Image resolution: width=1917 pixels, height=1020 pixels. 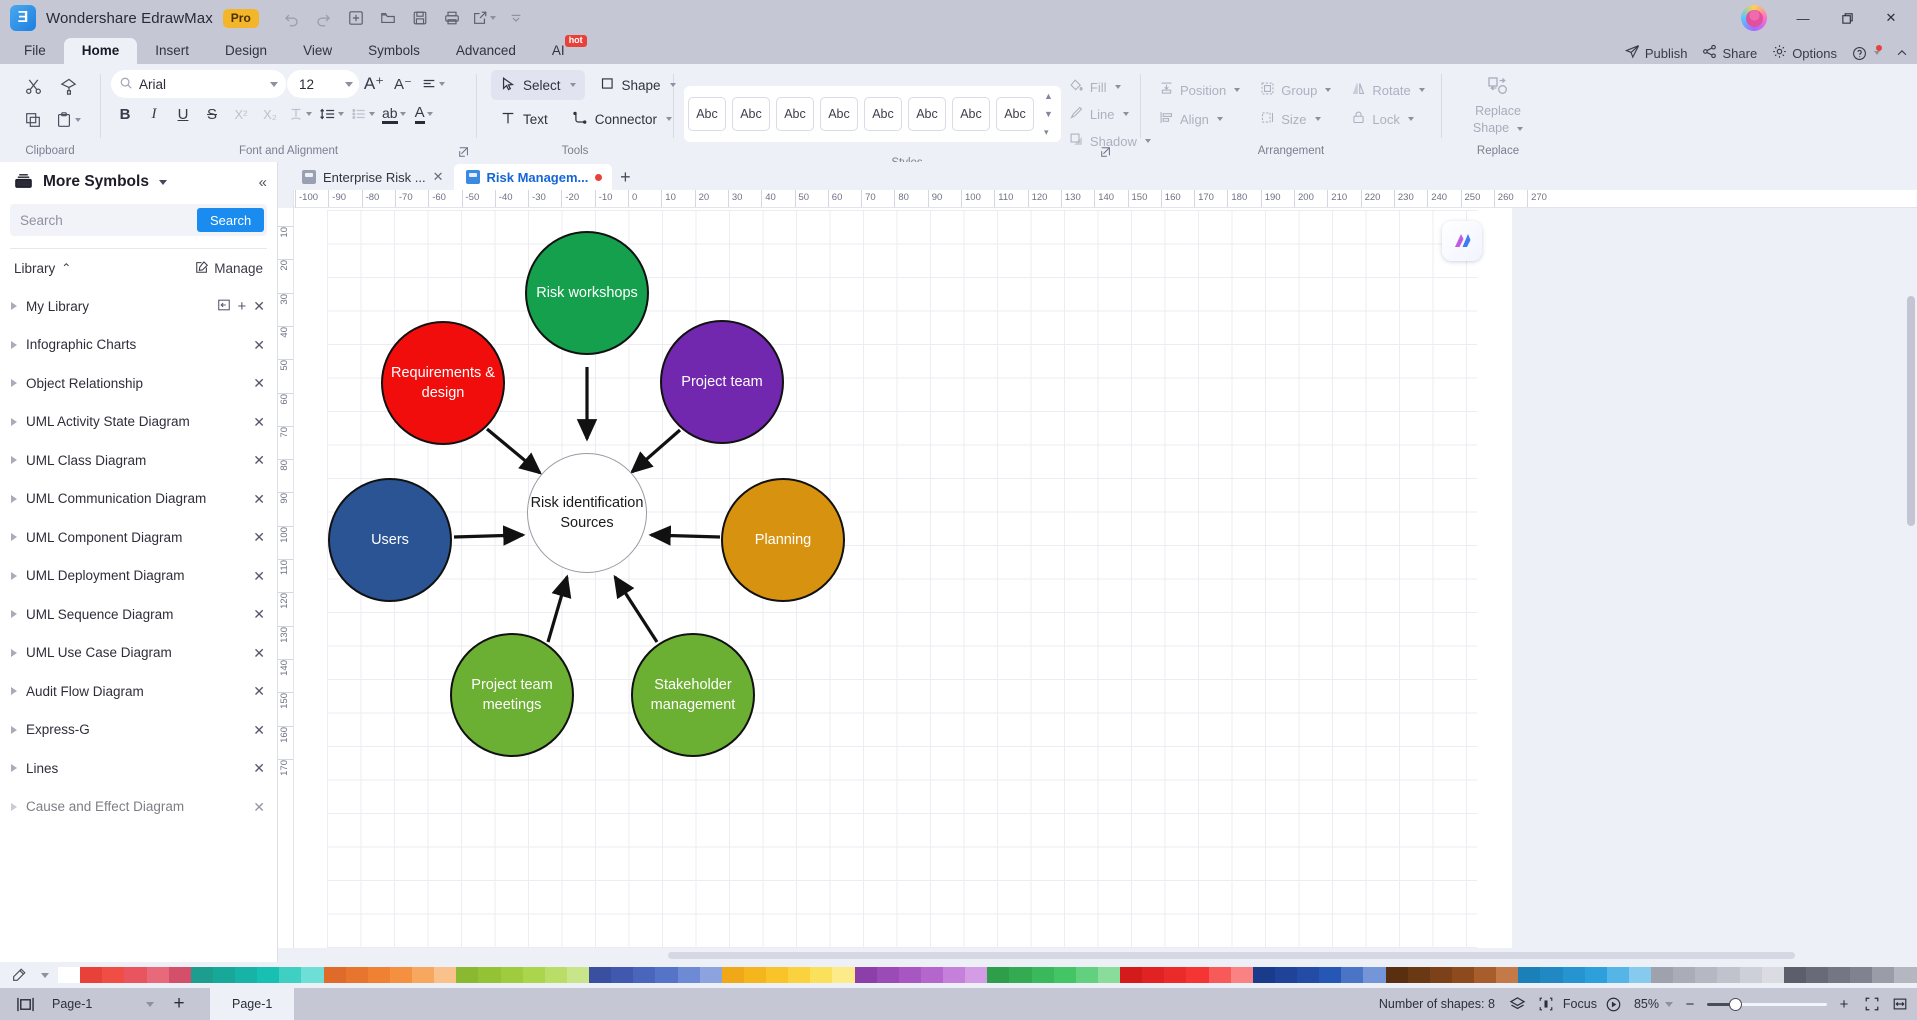 I want to click on styles-dialog-launcher-icon, so click(x=1106, y=153).